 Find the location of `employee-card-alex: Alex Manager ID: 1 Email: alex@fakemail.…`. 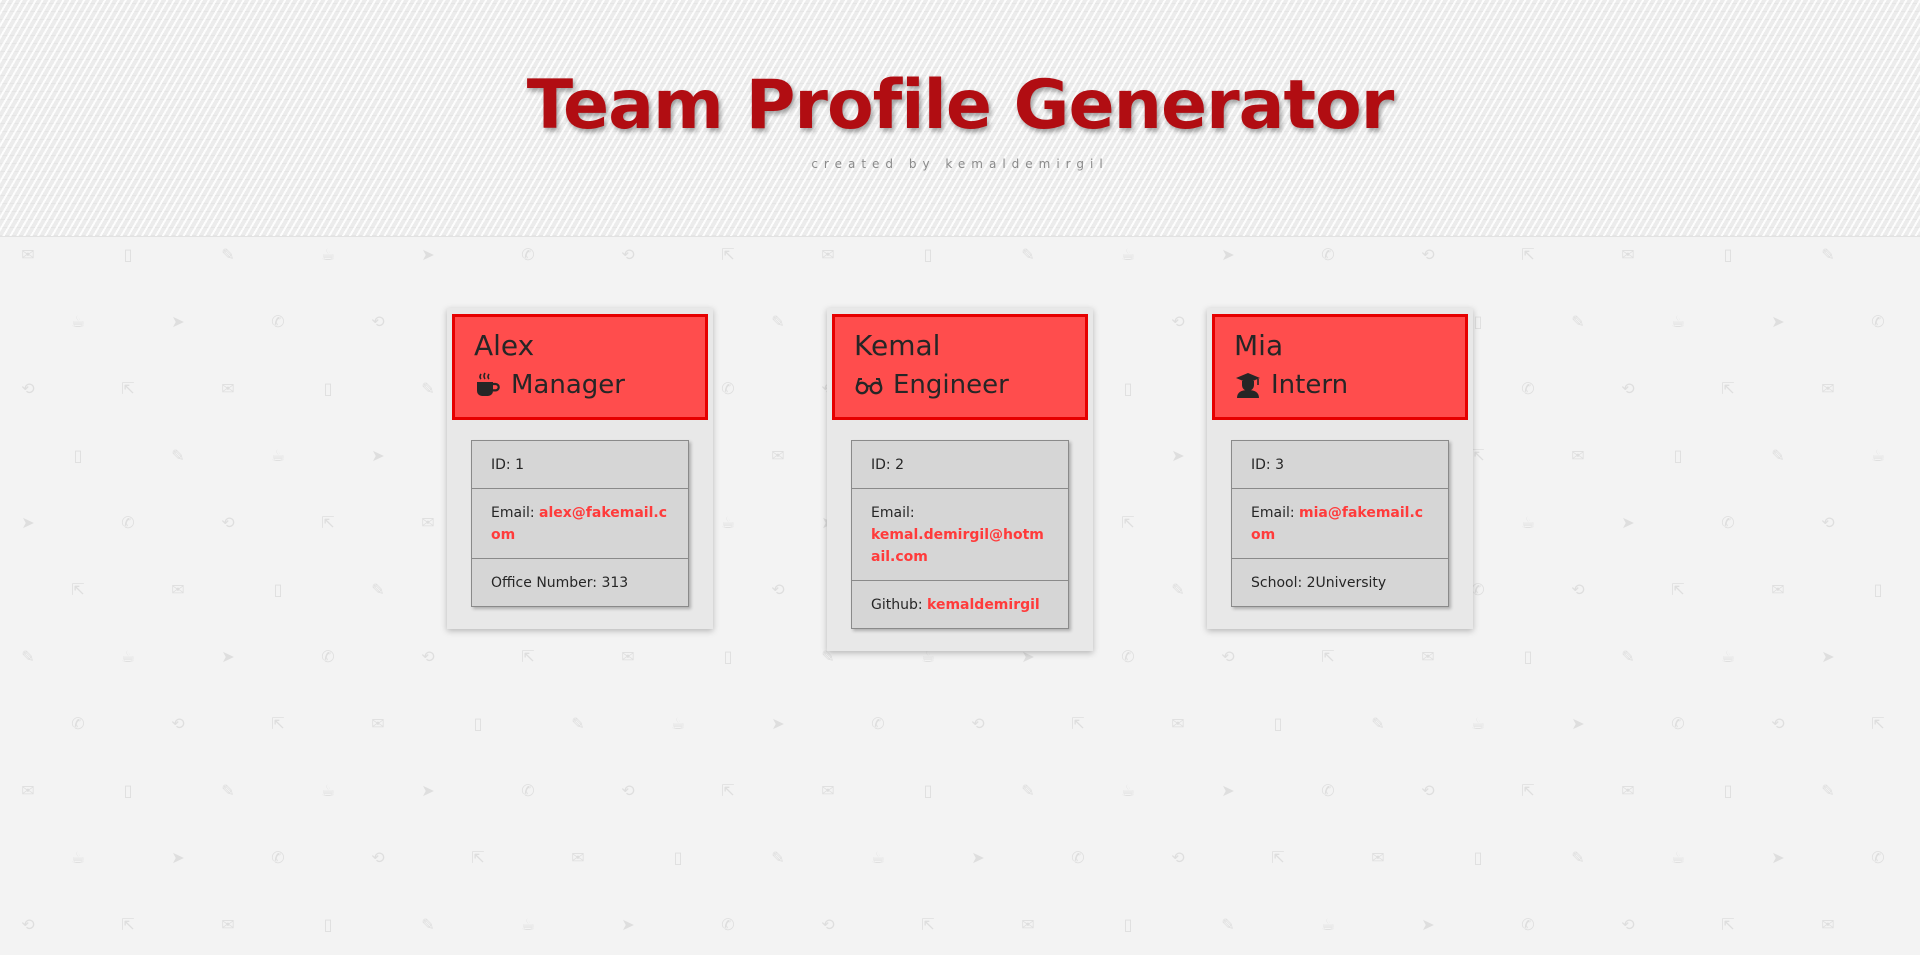

employee-card-alex: Alex Manager ID: 1 Email: alex@fakemail.… is located at coordinates (580, 468).